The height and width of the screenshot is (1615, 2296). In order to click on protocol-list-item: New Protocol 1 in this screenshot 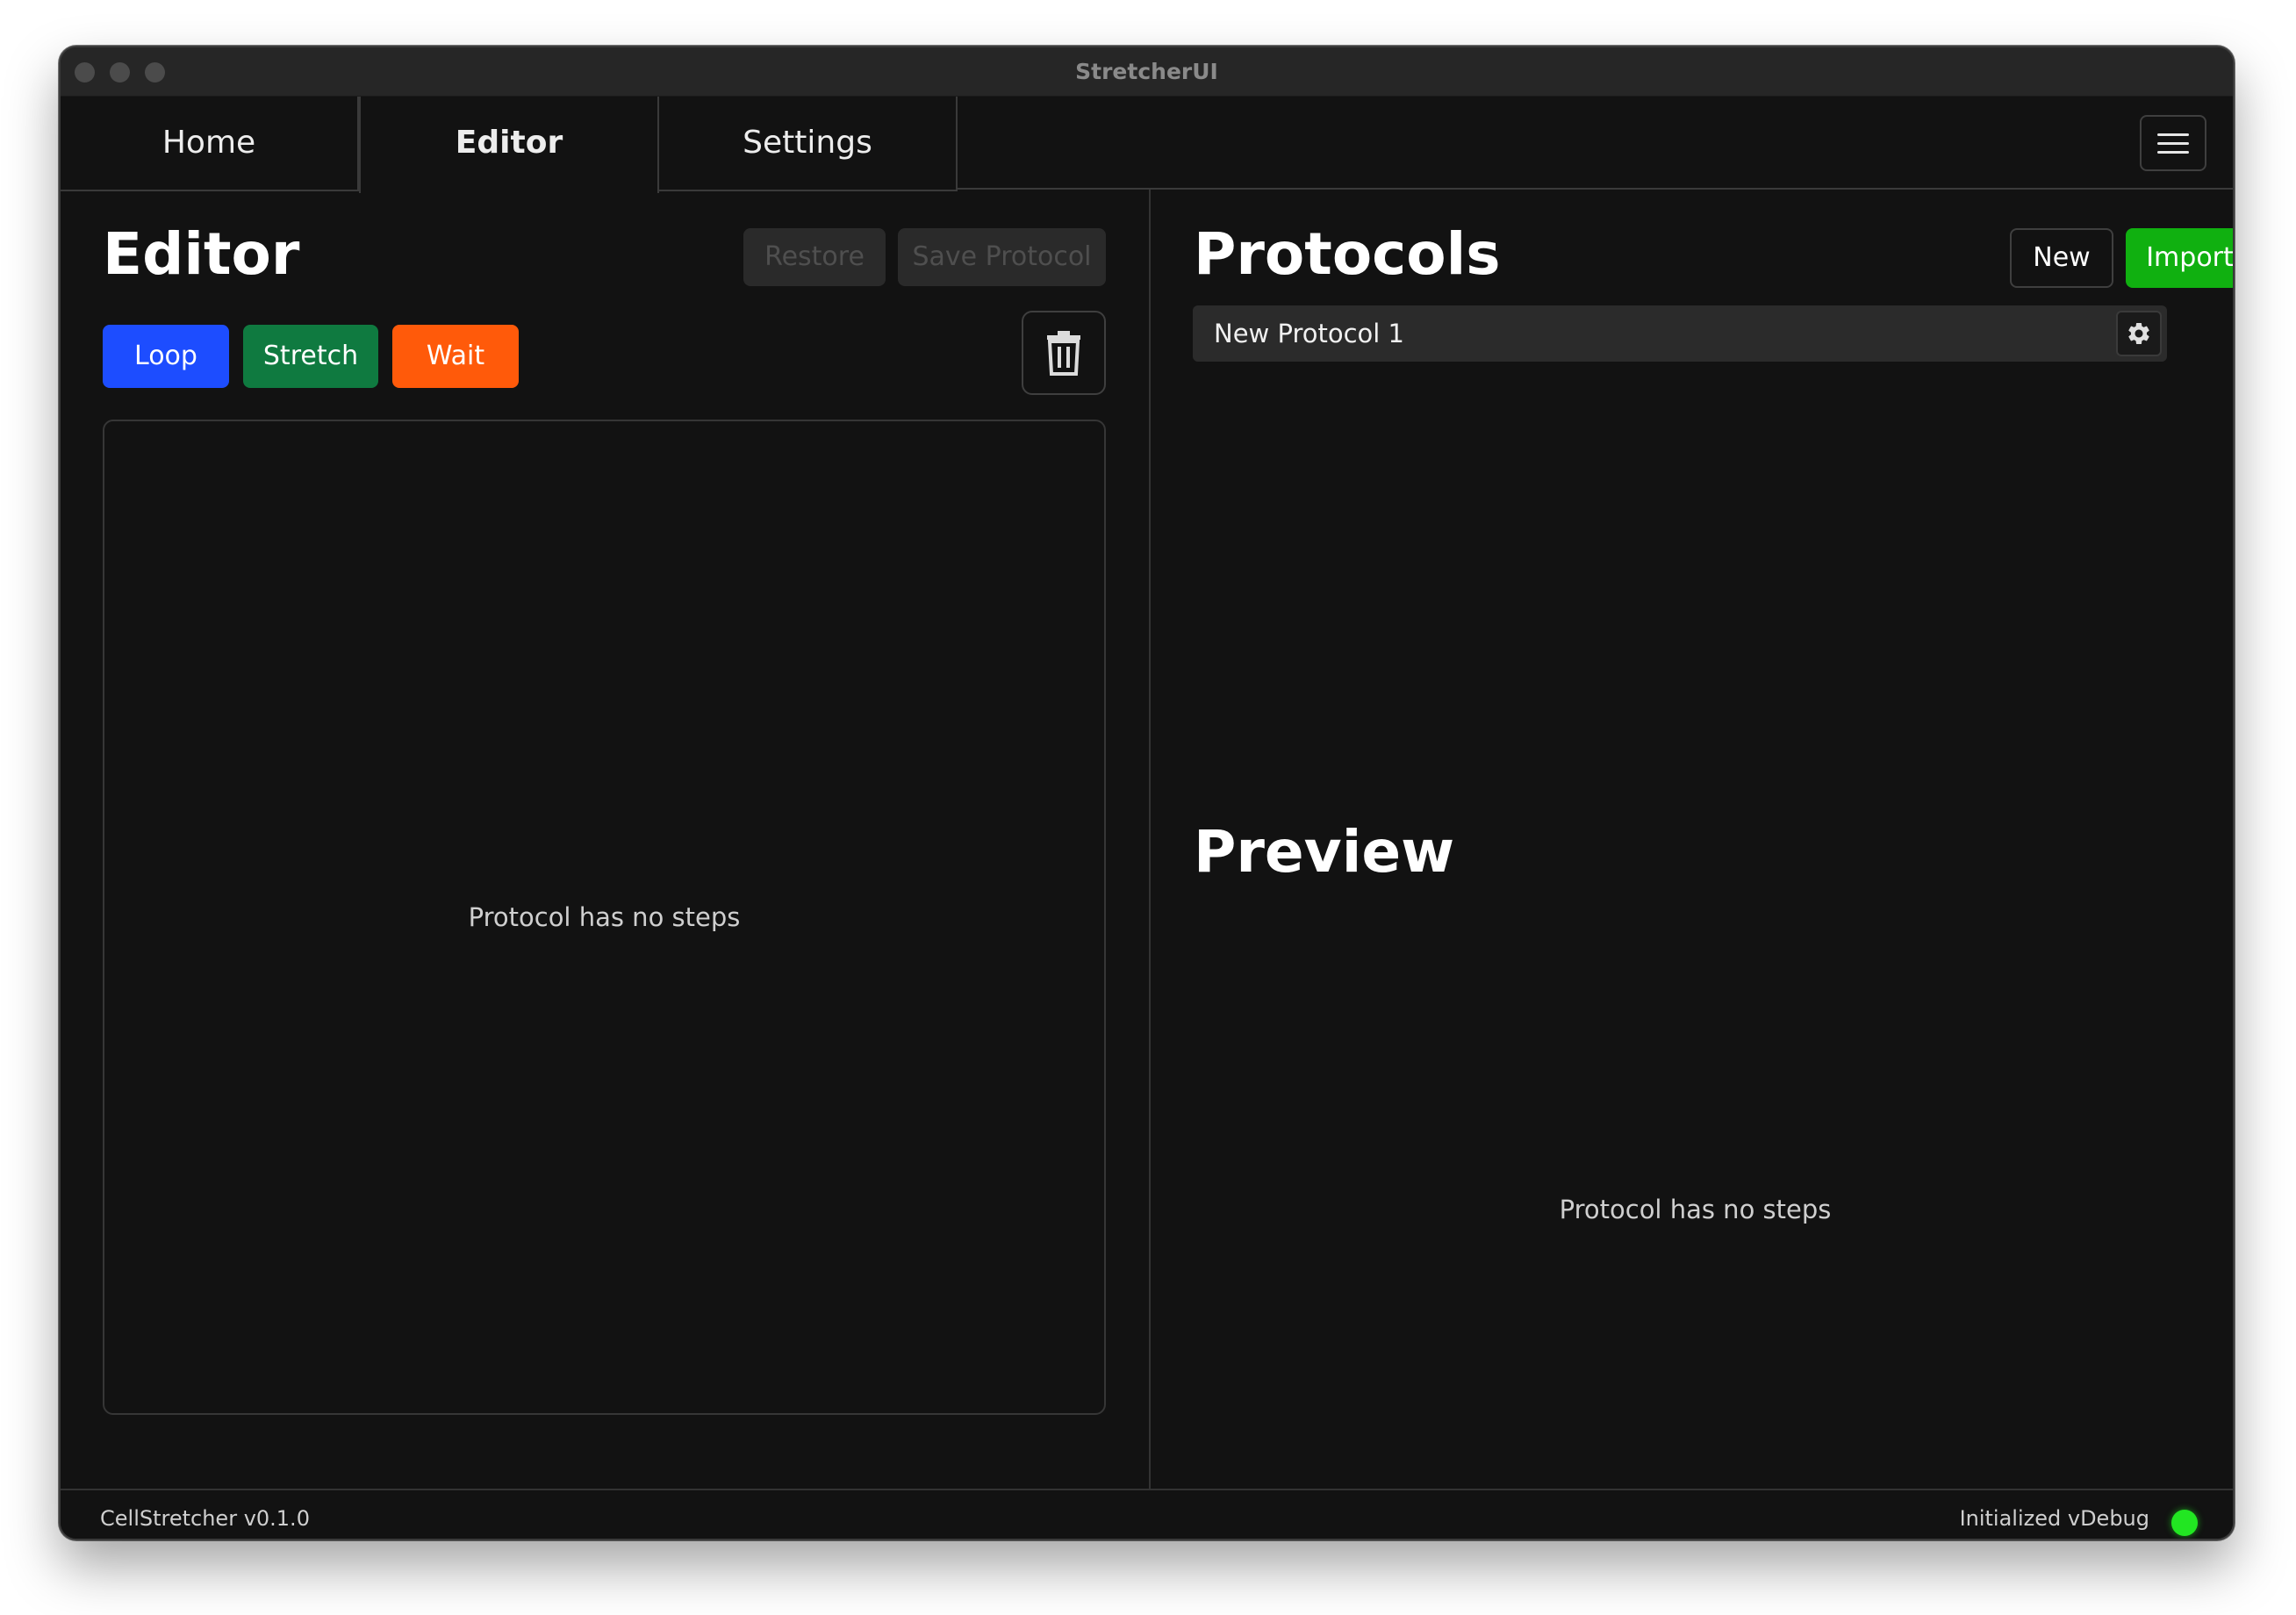, I will do `click(1680, 333)`.